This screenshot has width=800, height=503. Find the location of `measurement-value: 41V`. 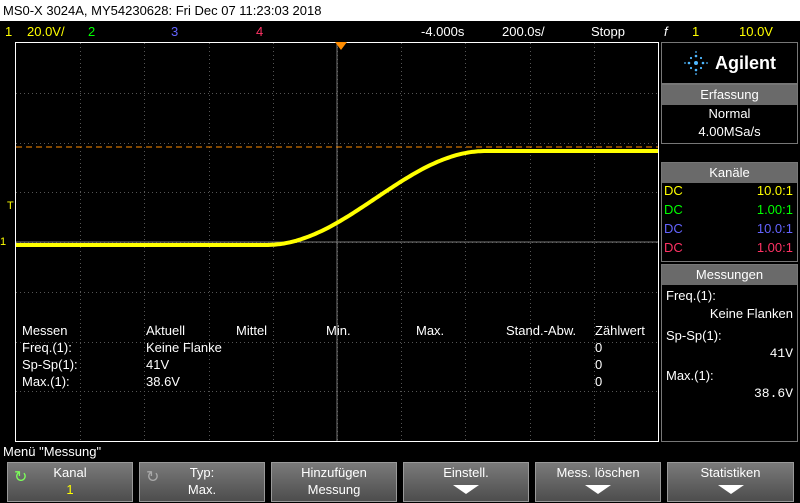

measurement-value: 41V is located at coordinates (781, 353).